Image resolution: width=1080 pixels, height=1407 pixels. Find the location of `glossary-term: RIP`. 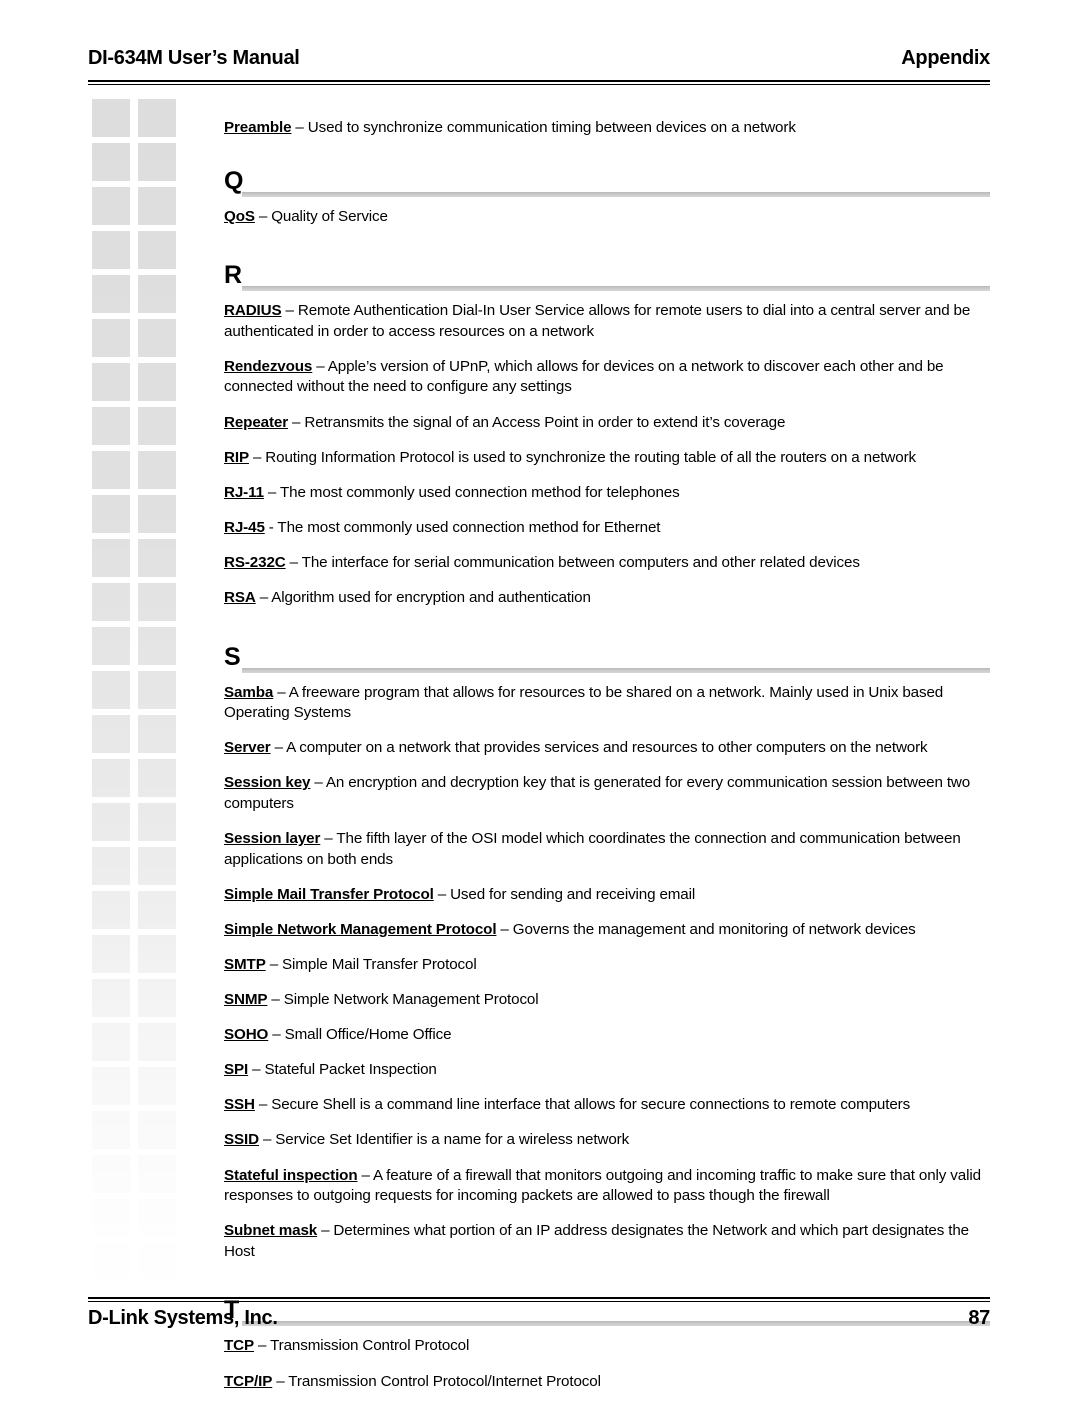

glossary-term: RIP is located at coordinates (236, 457).